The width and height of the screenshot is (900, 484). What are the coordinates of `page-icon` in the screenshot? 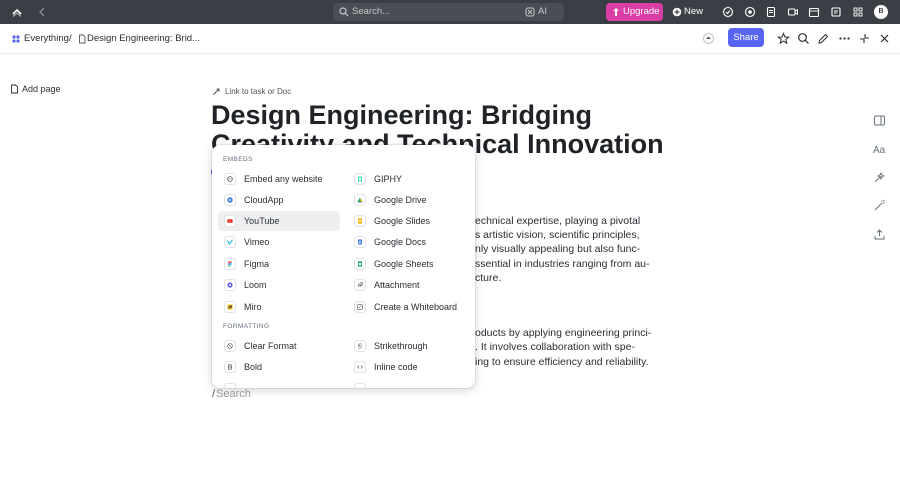 It's located at (14, 89).